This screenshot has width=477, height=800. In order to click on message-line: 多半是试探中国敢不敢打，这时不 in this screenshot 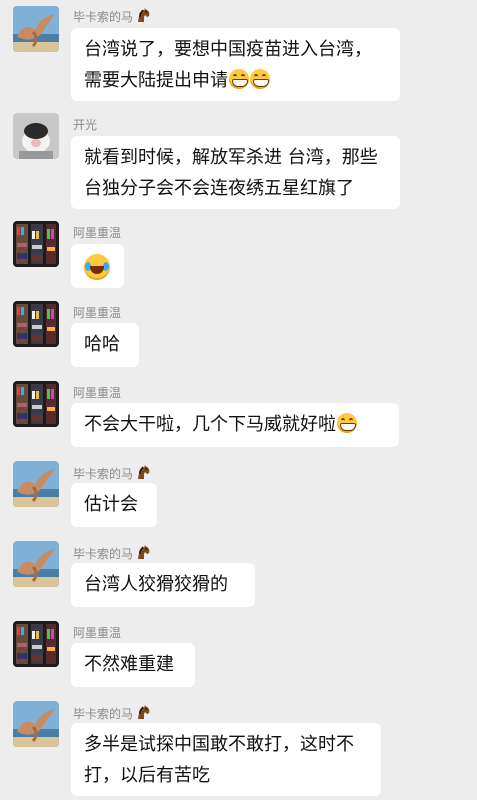, I will do `click(219, 744)`.